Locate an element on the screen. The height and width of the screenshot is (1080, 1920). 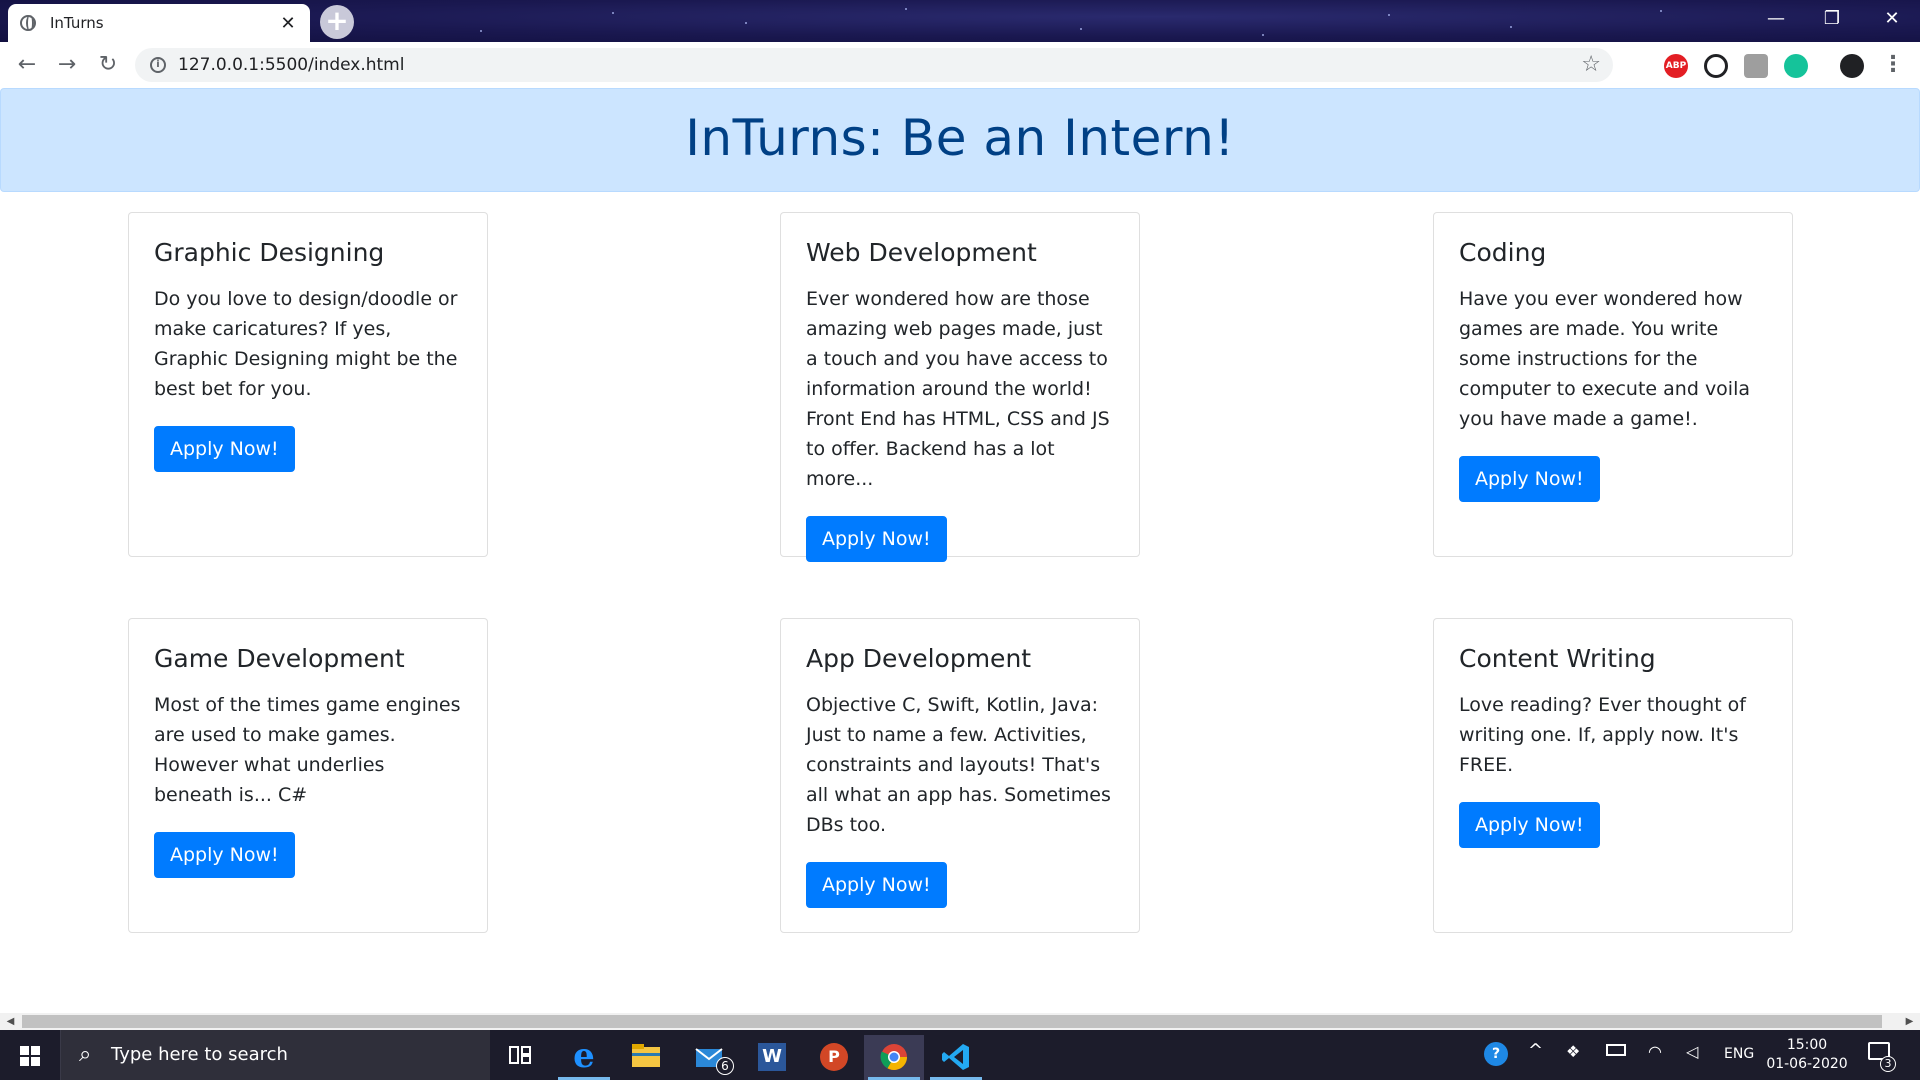
horizontal-scrollbar: ◀ ▶ is located at coordinates (960, 1021).